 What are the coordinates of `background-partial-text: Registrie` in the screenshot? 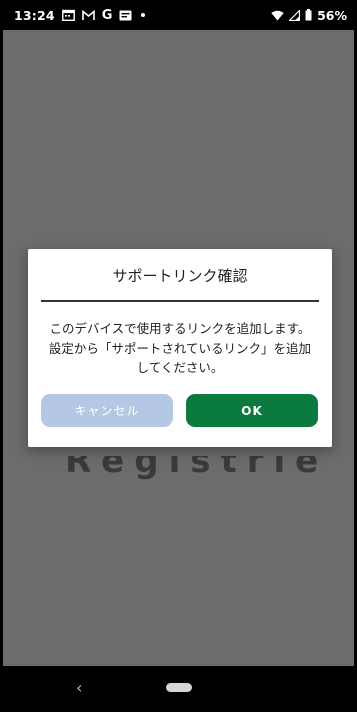 It's located at (197, 468).